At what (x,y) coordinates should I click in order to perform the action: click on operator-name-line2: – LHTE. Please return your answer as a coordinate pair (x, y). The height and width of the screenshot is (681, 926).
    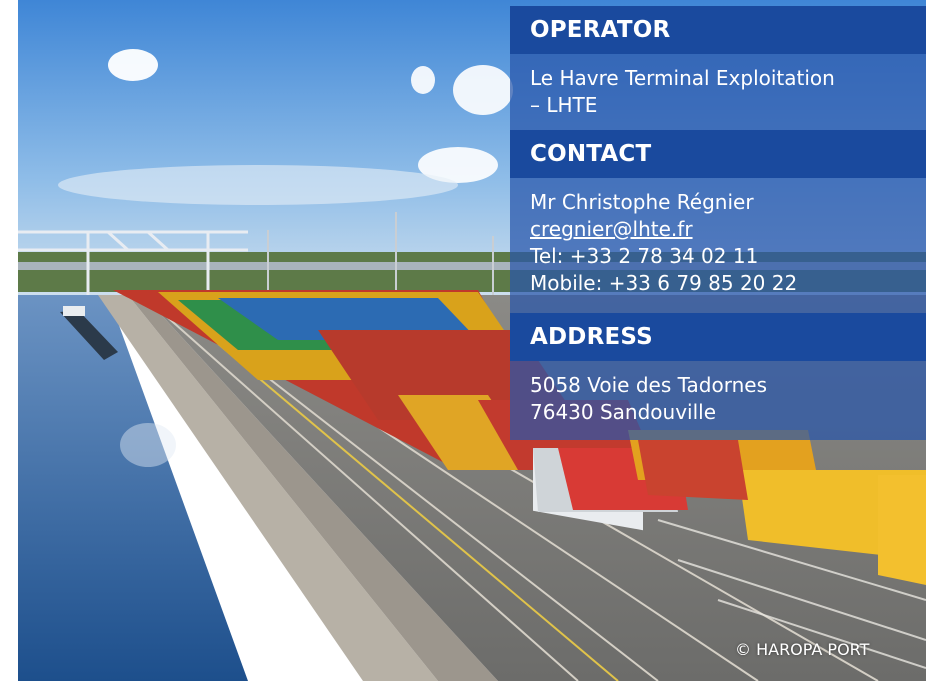
    Looking at the image, I should click on (564, 105).